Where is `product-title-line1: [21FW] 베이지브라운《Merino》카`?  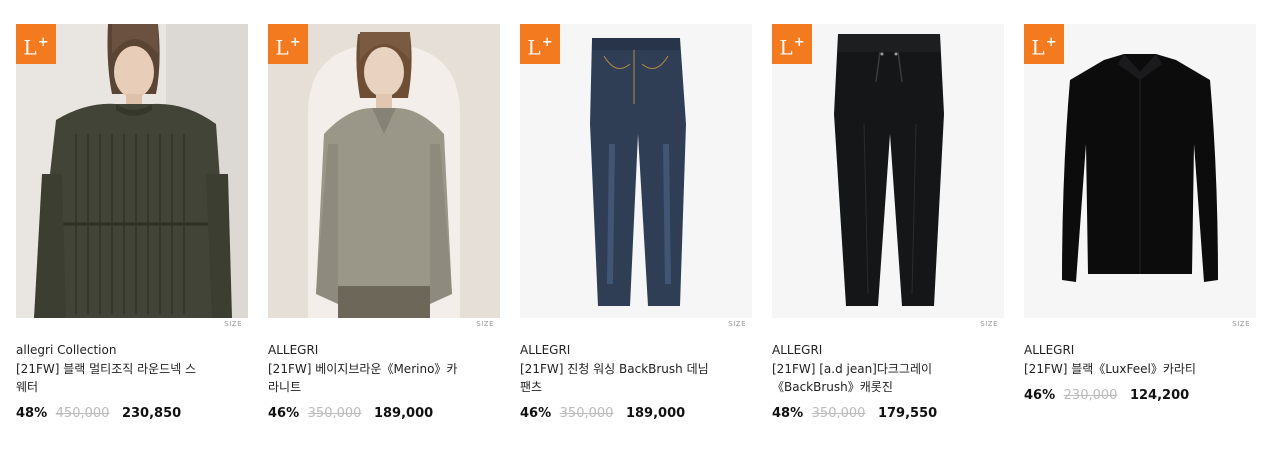
product-title-line1: [21FW] 베이지브라운《Merino》카 is located at coordinates (363, 369).